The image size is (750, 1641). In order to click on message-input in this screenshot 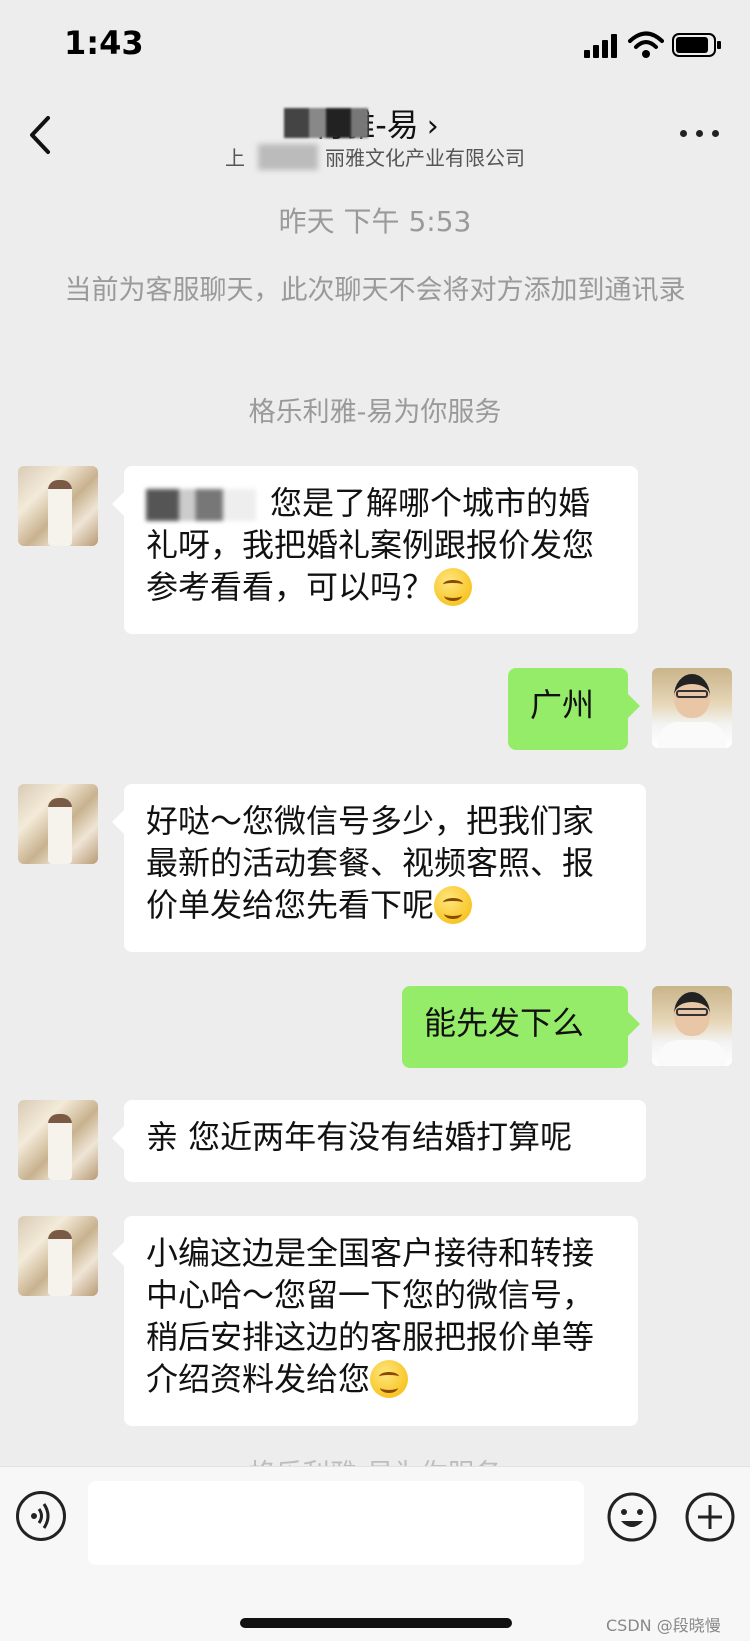, I will do `click(336, 1523)`.